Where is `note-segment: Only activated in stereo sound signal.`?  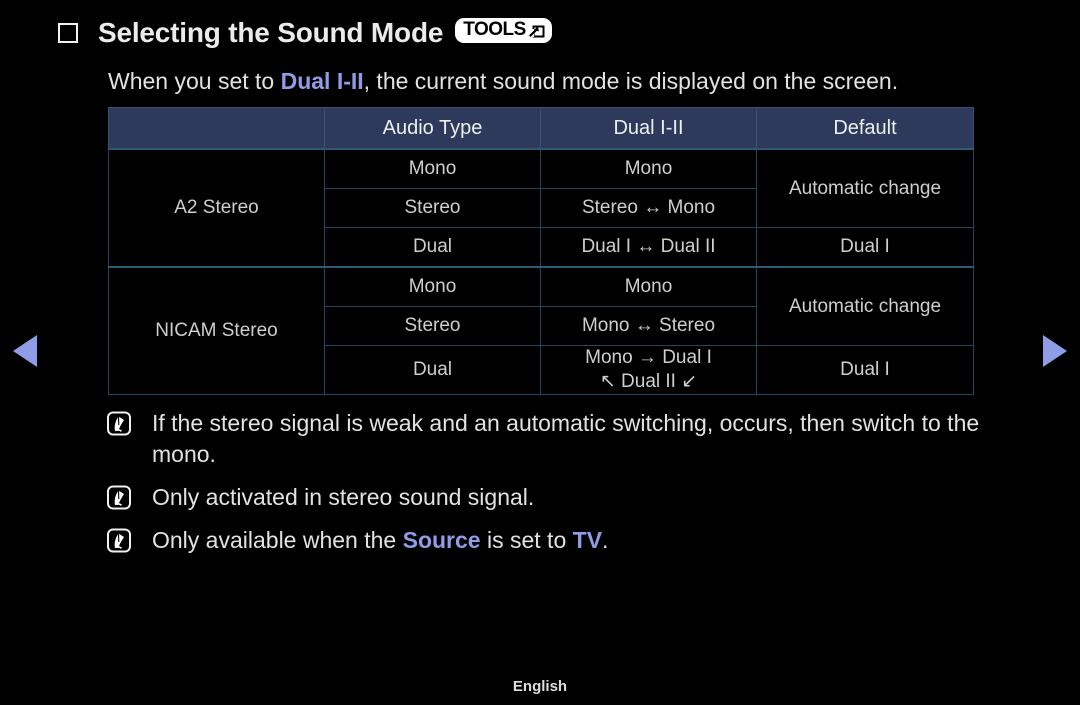 note-segment: Only activated in stereo sound signal. is located at coordinates (343, 497).